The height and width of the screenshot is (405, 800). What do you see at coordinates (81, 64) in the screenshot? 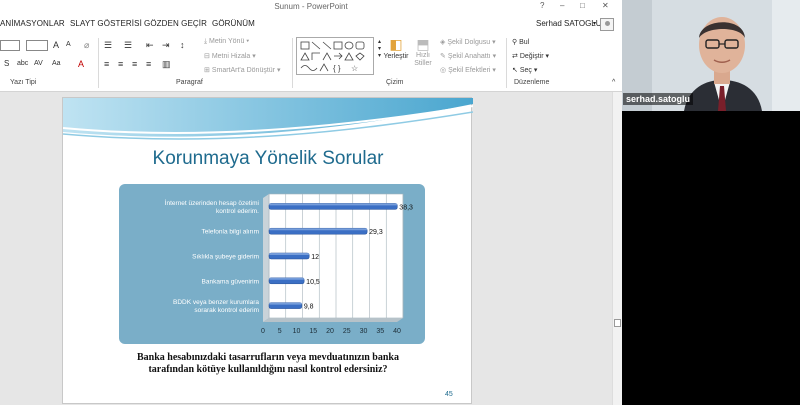
I see `font-color-icon: A` at bounding box center [81, 64].